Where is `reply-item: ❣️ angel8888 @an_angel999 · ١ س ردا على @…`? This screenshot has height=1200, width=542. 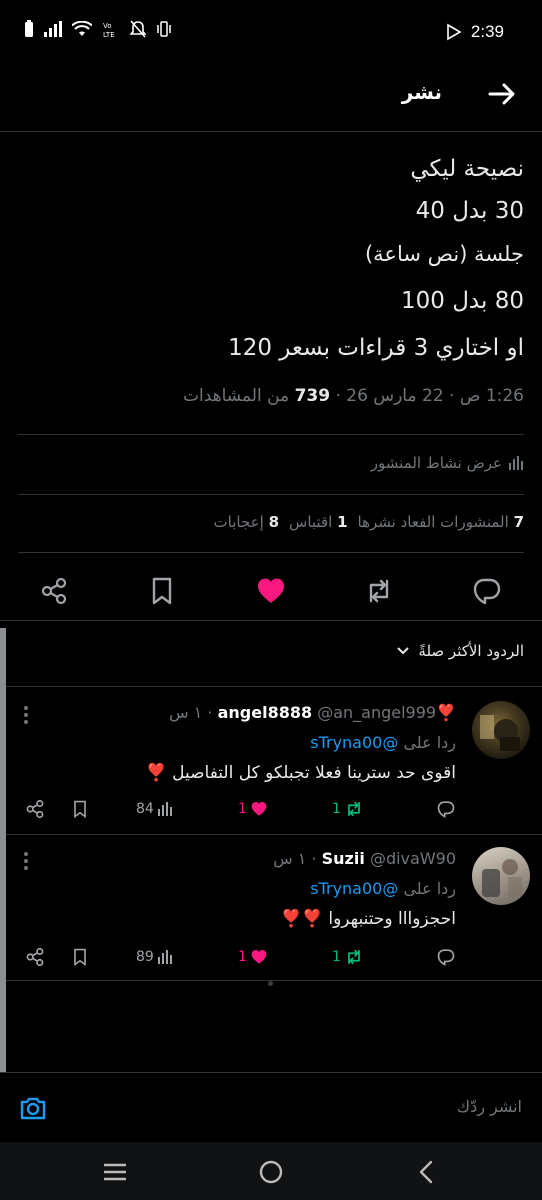 reply-item: ❣️ angel8888 @an_angel999 · ١ س ردا على @… is located at coordinates (274, 761).